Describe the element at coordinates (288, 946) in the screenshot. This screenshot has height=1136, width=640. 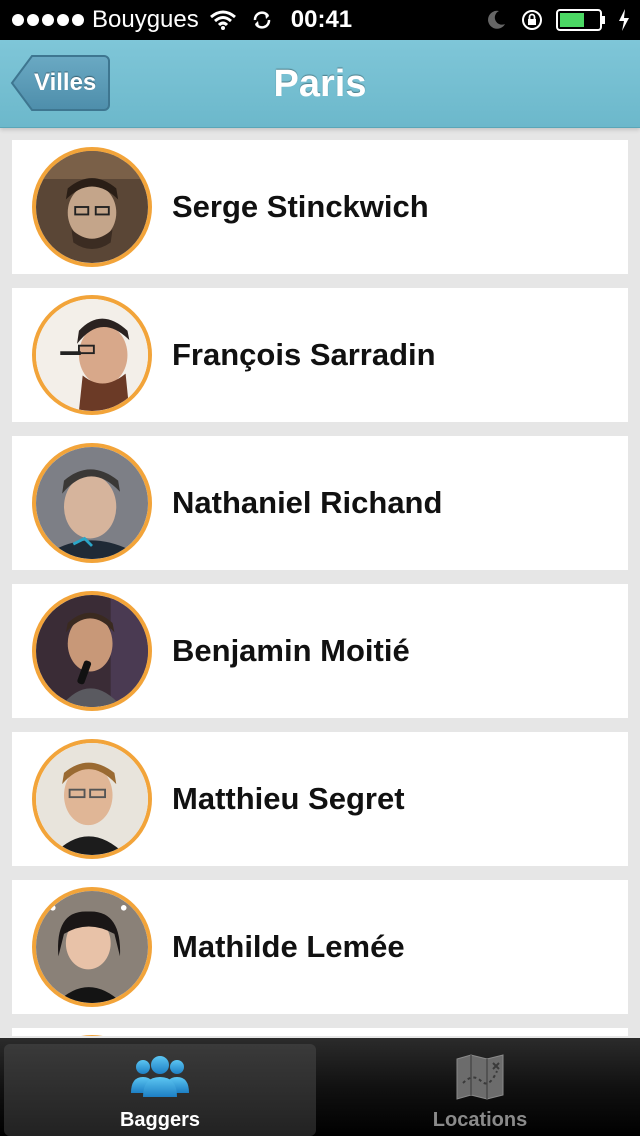
I see `bagger-name: Mathilde Lemée` at that location.